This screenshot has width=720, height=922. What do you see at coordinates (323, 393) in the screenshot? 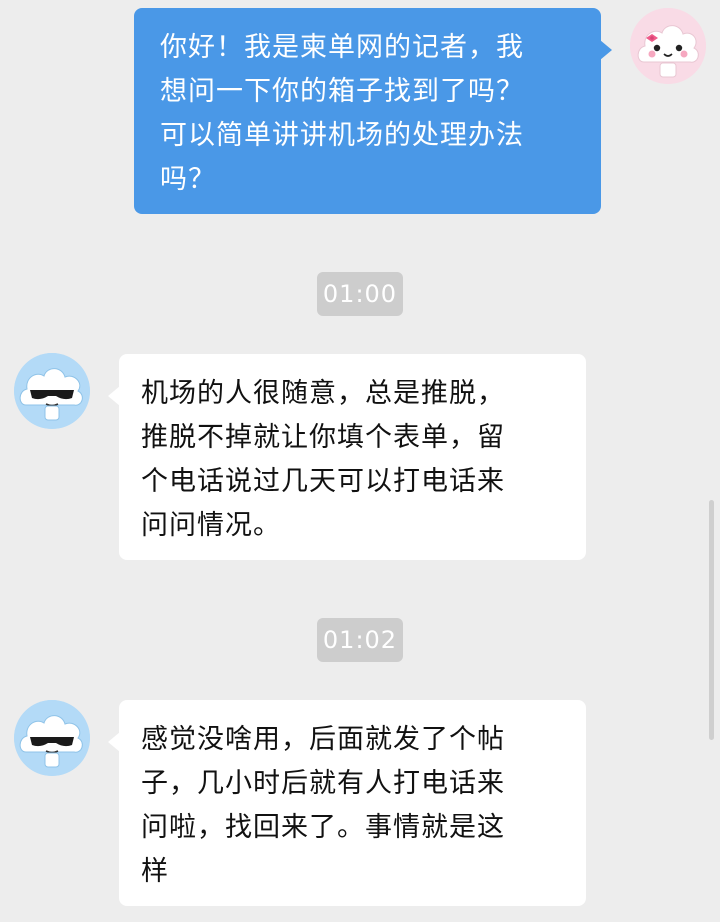
I see `message-line: 机场的人很随意，总是推脱，` at bounding box center [323, 393].